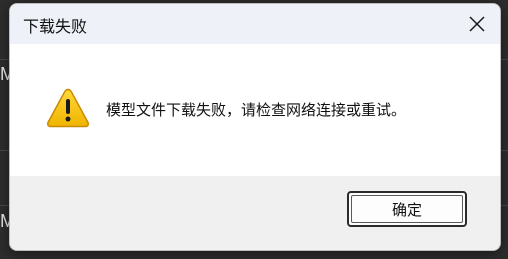 Image resolution: width=508 pixels, height=259 pixels. I want to click on close-button, so click(477, 24).